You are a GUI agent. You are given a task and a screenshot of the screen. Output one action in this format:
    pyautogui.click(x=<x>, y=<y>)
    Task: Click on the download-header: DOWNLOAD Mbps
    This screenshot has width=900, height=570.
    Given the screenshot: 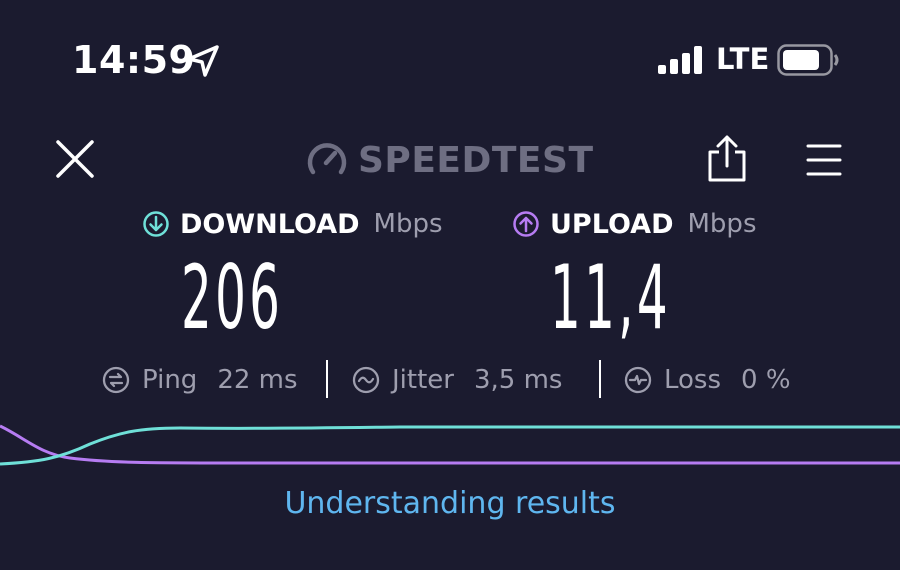 What is the action you would take?
    pyautogui.click(x=292, y=224)
    